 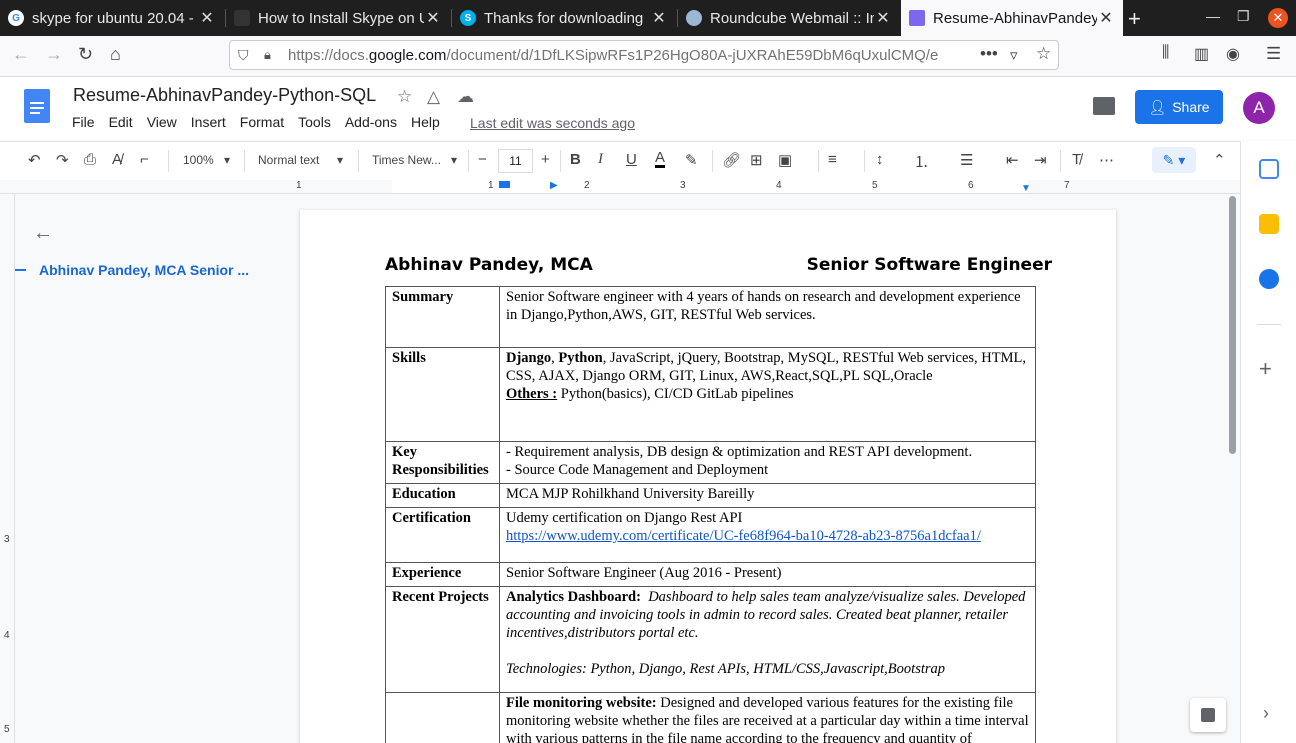 I want to click on collapse-icon: ⌃, so click(x=1219, y=160).